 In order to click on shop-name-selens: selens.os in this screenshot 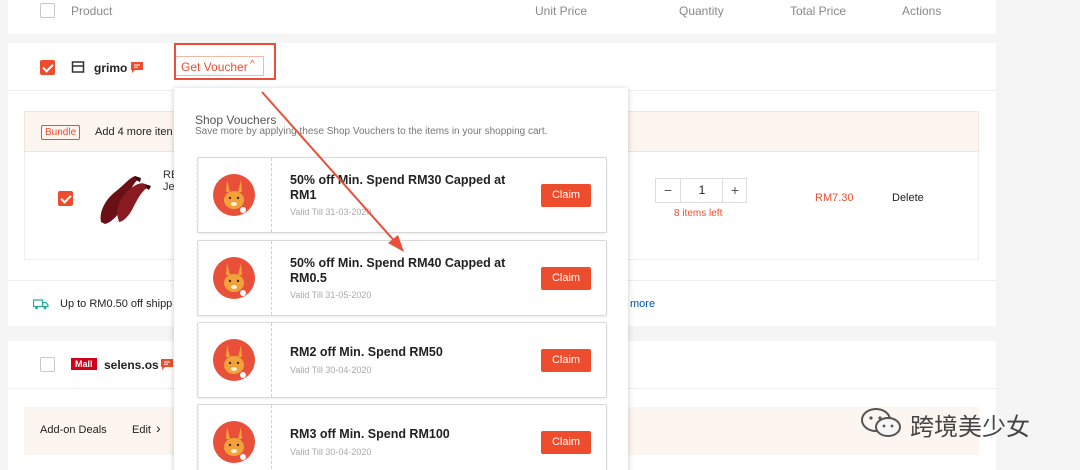, I will do `click(131, 365)`.